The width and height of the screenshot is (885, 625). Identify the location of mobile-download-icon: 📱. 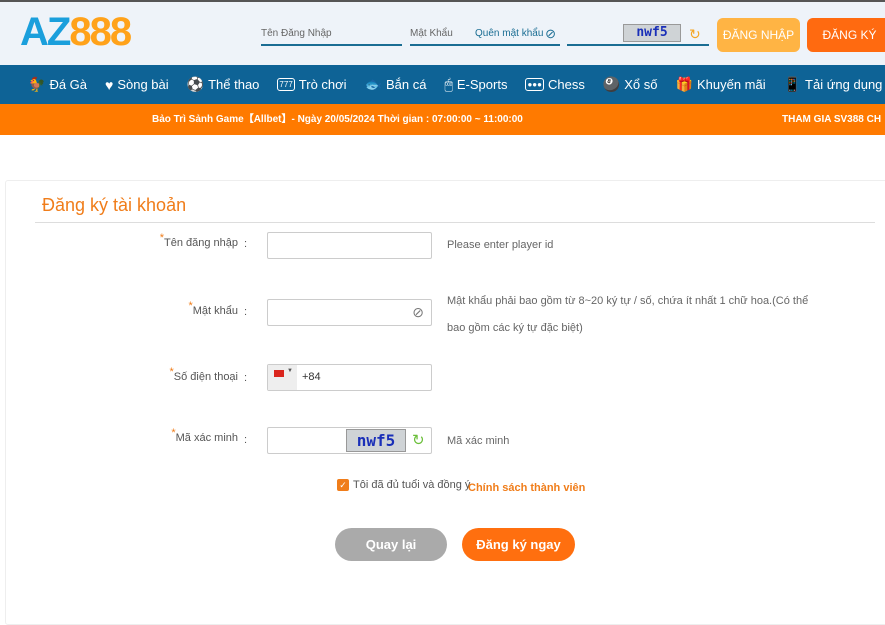
(792, 84).